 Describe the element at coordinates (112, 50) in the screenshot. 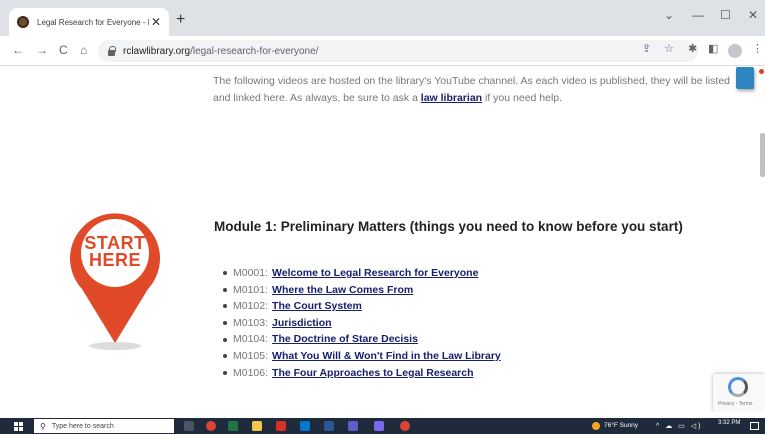

I see `lock-icon` at that location.